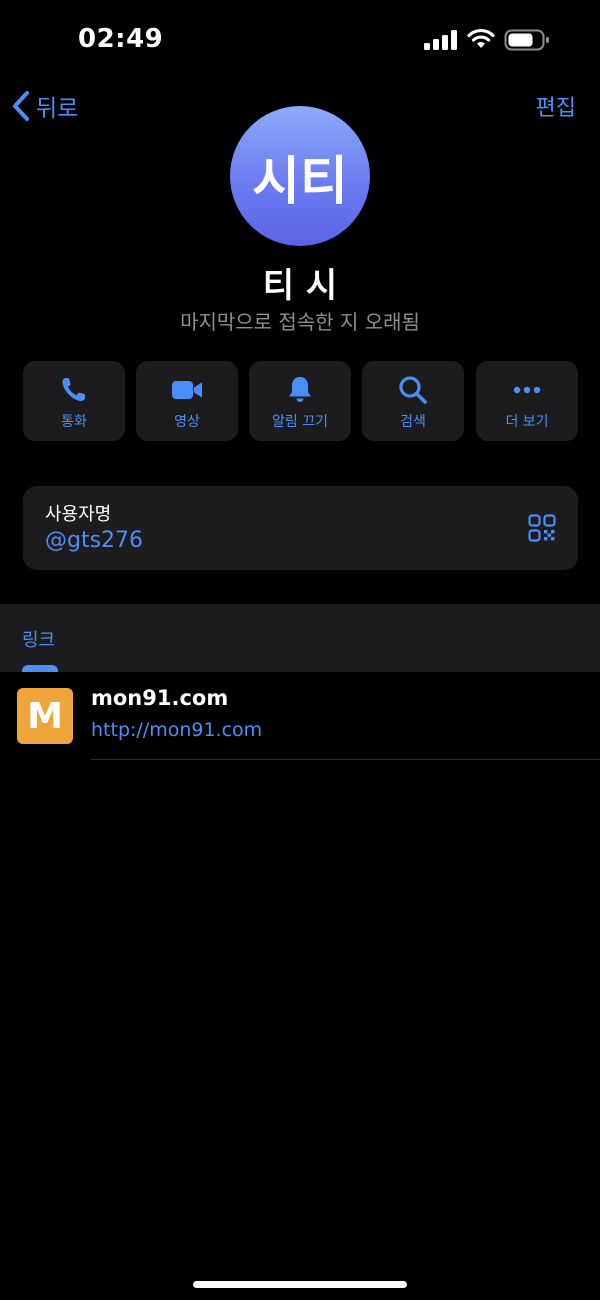 The width and height of the screenshot is (600, 1300). What do you see at coordinates (21, 106) in the screenshot?
I see `chevron-left-icon` at bounding box center [21, 106].